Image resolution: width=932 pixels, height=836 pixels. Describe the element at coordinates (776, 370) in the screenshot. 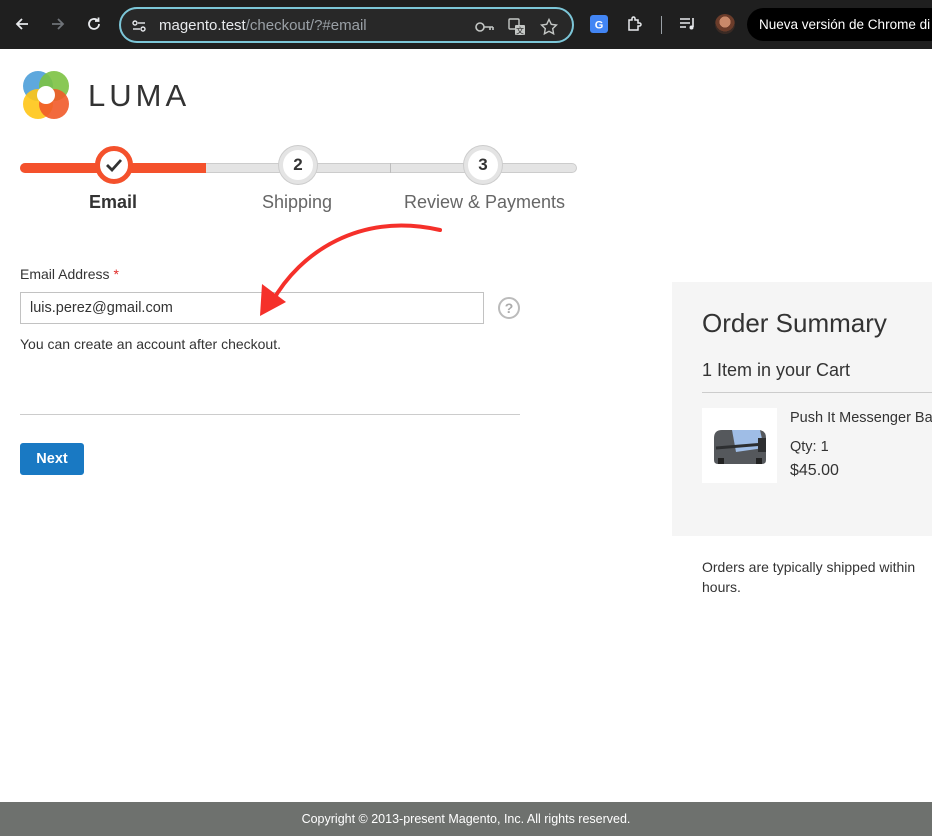

I see `cart-items-toggle: 1 Item in your Cart` at that location.